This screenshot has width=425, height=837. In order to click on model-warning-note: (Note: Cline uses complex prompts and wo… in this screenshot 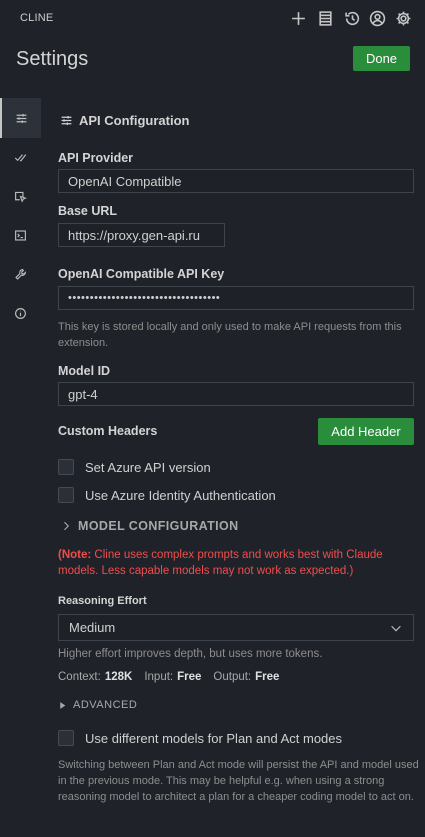, I will do `click(238, 563)`.